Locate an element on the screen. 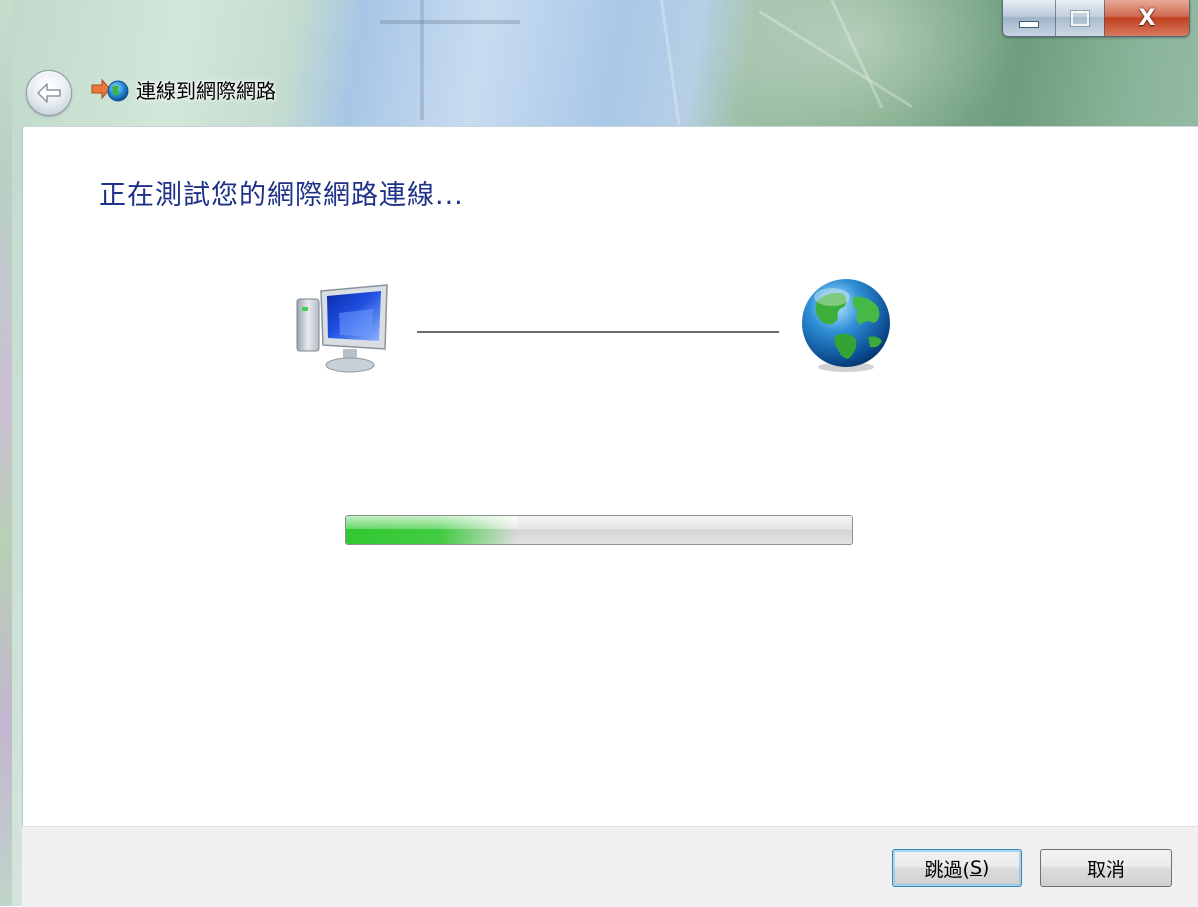 This screenshot has width=1198, height=907. skip-button-label: 跳過( is located at coordinates (947, 869).